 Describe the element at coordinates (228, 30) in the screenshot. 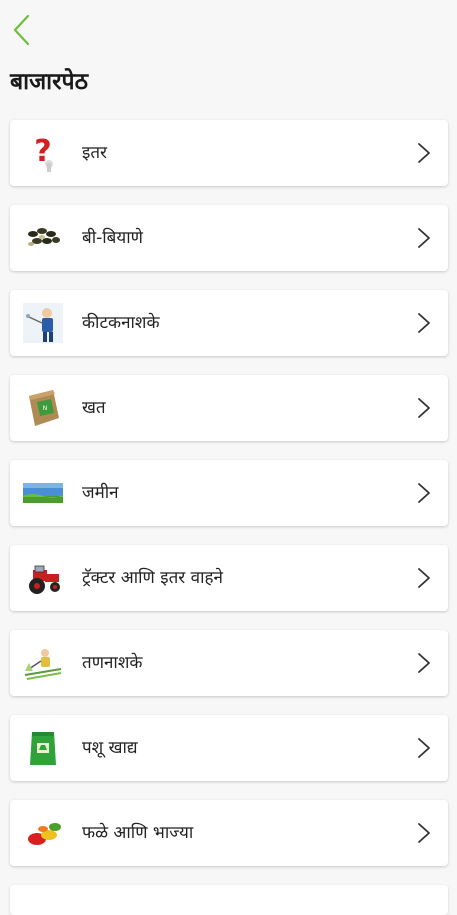

I see `top-bar` at that location.